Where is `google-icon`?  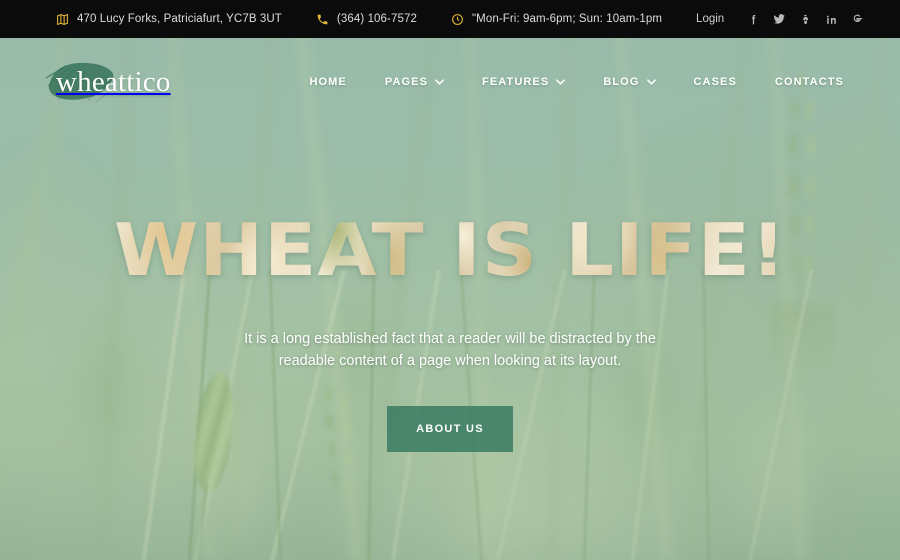
google-icon is located at coordinates (857, 19).